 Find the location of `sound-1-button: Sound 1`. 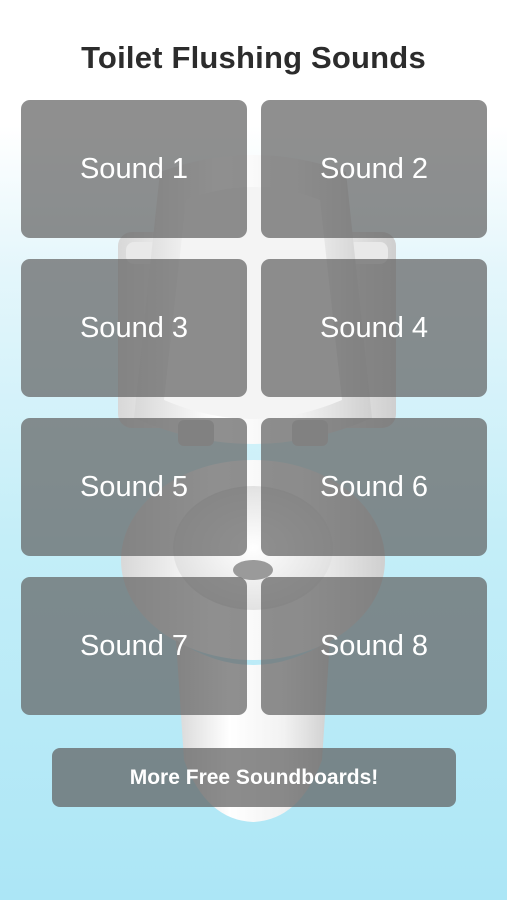

sound-1-button: Sound 1 is located at coordinates (134, 169).